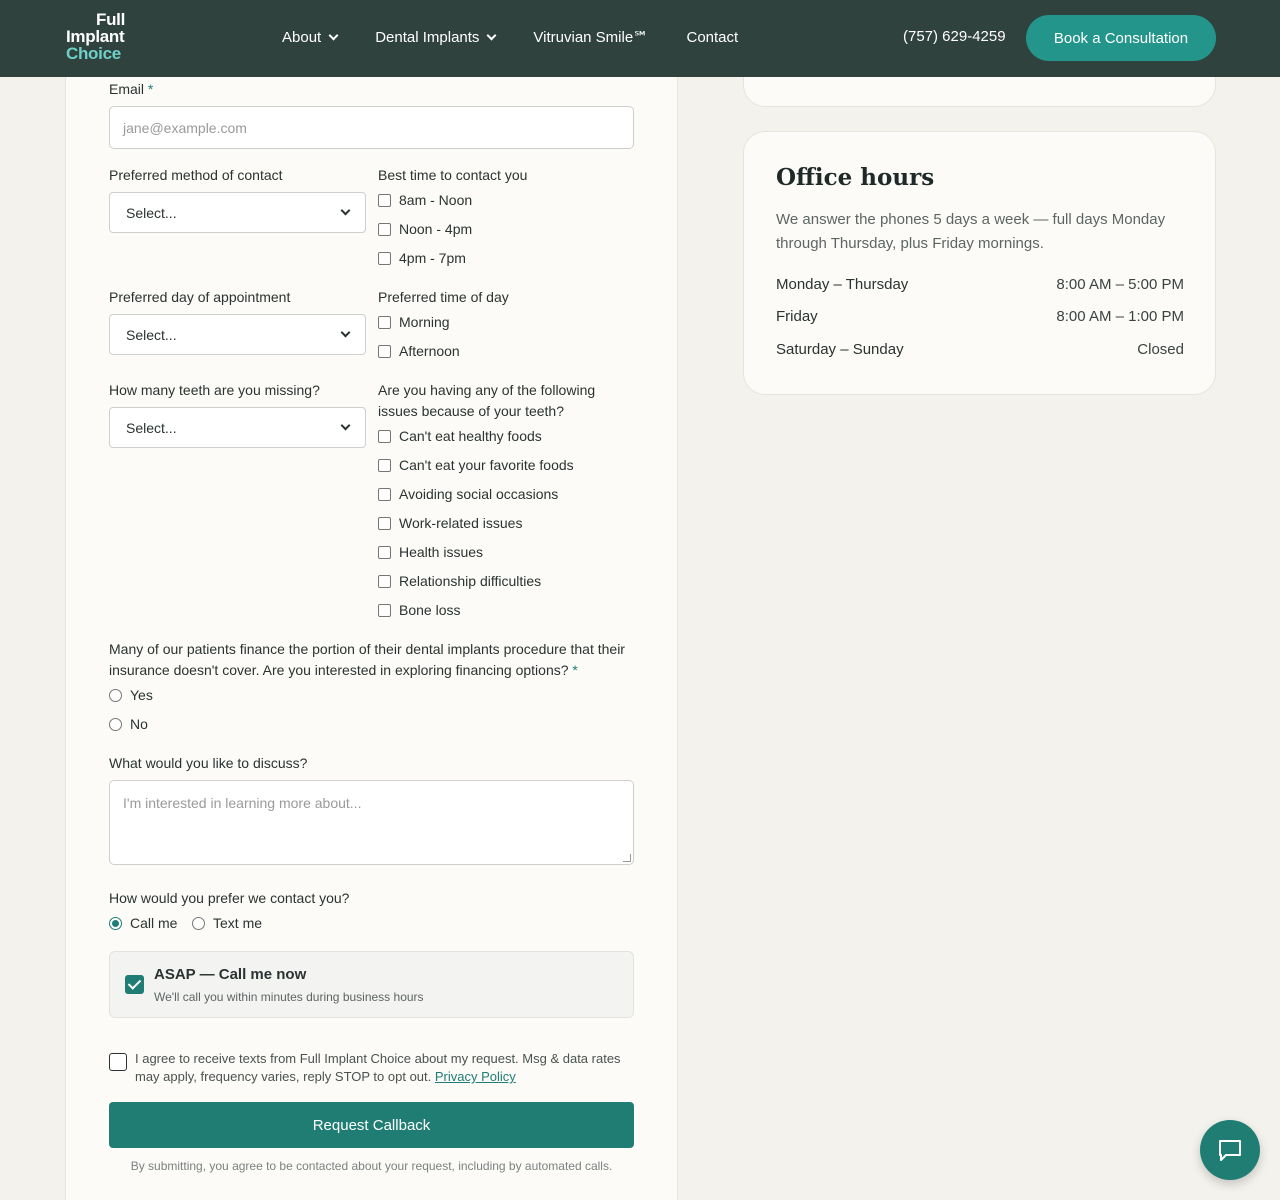 The width and height of the screenshot is (1280, 1200). Describe the element at coordinates (128, 724) in the screenshot. I see `financing-option-no: No` at that location.